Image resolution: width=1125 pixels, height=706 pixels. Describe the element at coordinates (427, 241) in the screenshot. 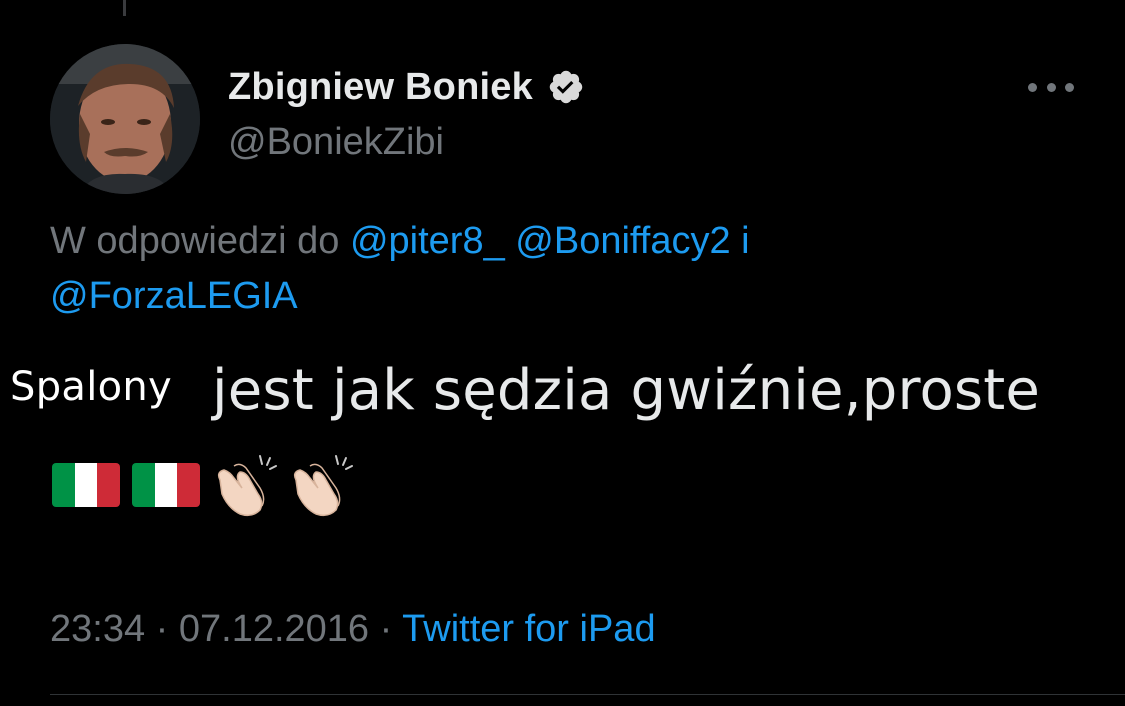

I see `mention-link: @piter8_` at that location.